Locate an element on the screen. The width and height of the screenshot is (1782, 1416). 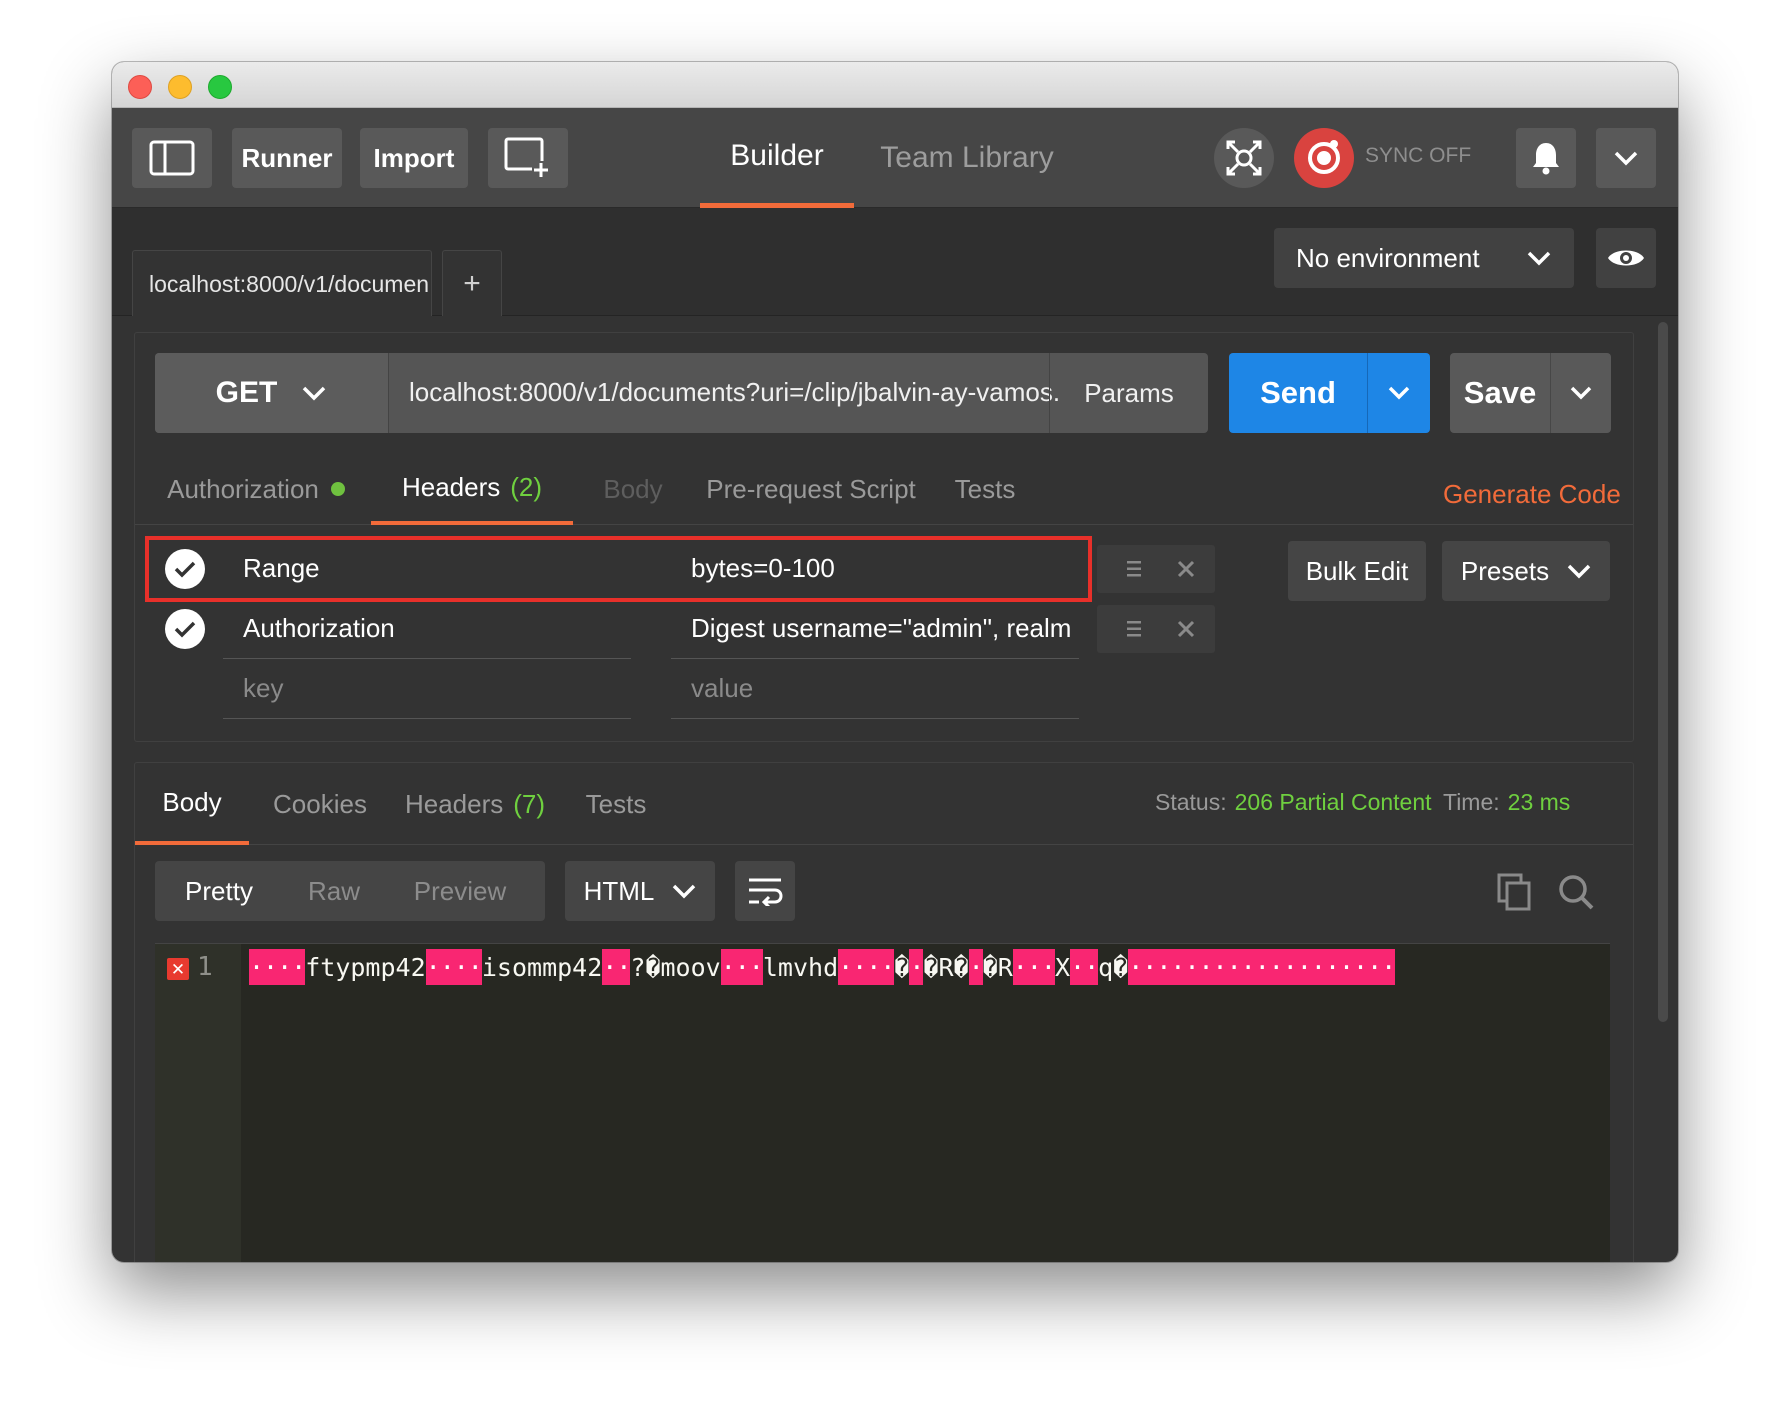
title-bar is located at coordinates (895, 85).